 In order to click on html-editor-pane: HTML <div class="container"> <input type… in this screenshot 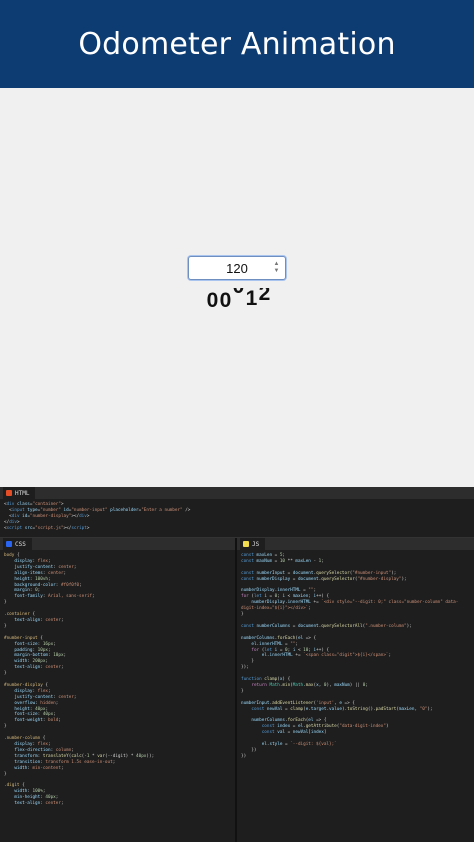, I will do `click(237, 512)`.